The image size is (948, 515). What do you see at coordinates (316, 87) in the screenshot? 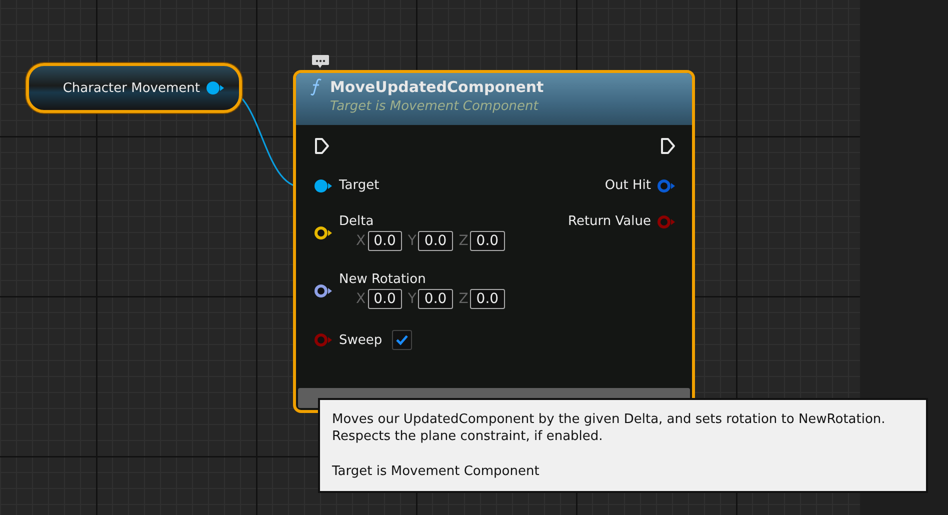
I see `function-icon` at bounding box center [316, 87].